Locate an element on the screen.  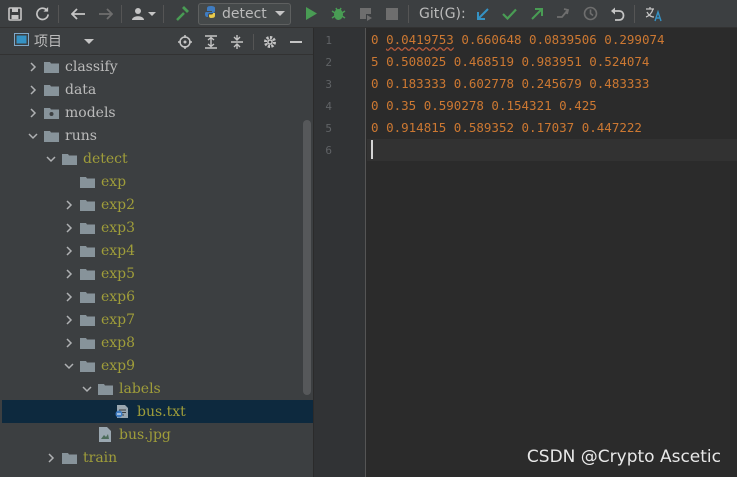
text-file-icon is located at coordinates (123, 412).